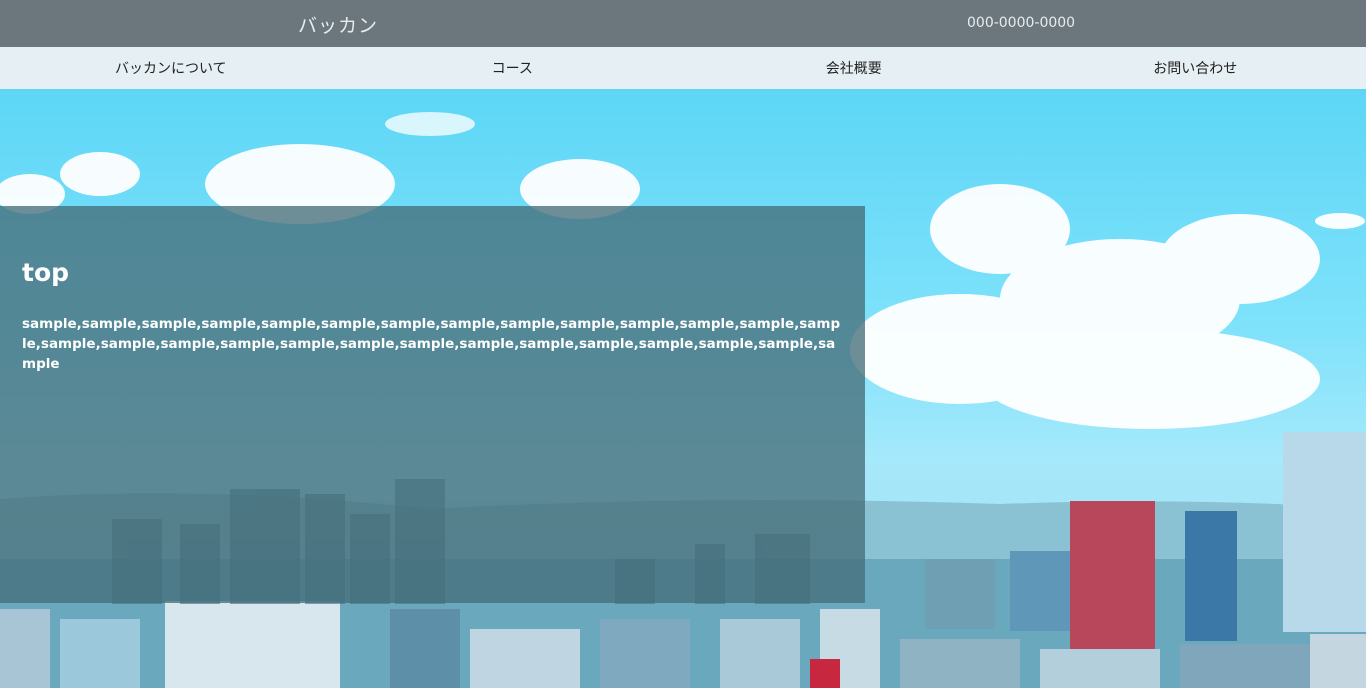  I want to click on nav-item-contact: お問い合わせ, so click(1195, 68).